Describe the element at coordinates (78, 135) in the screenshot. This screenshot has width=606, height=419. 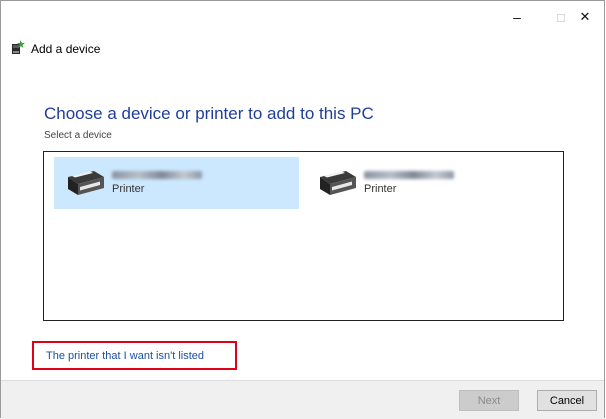
I see `select-device-label: Select a device` at that location.